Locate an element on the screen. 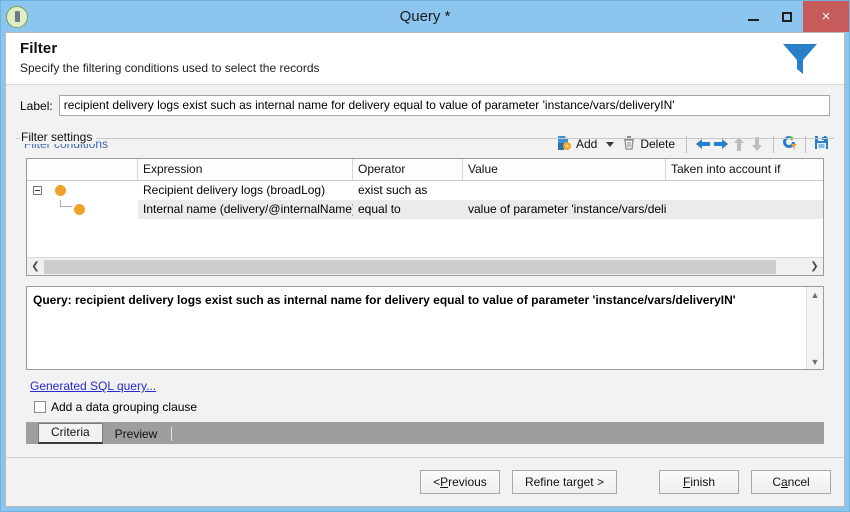 This screenshot has height=512, width=850. filter-settings-title: Filter settings is located at coordinates (58, 137).